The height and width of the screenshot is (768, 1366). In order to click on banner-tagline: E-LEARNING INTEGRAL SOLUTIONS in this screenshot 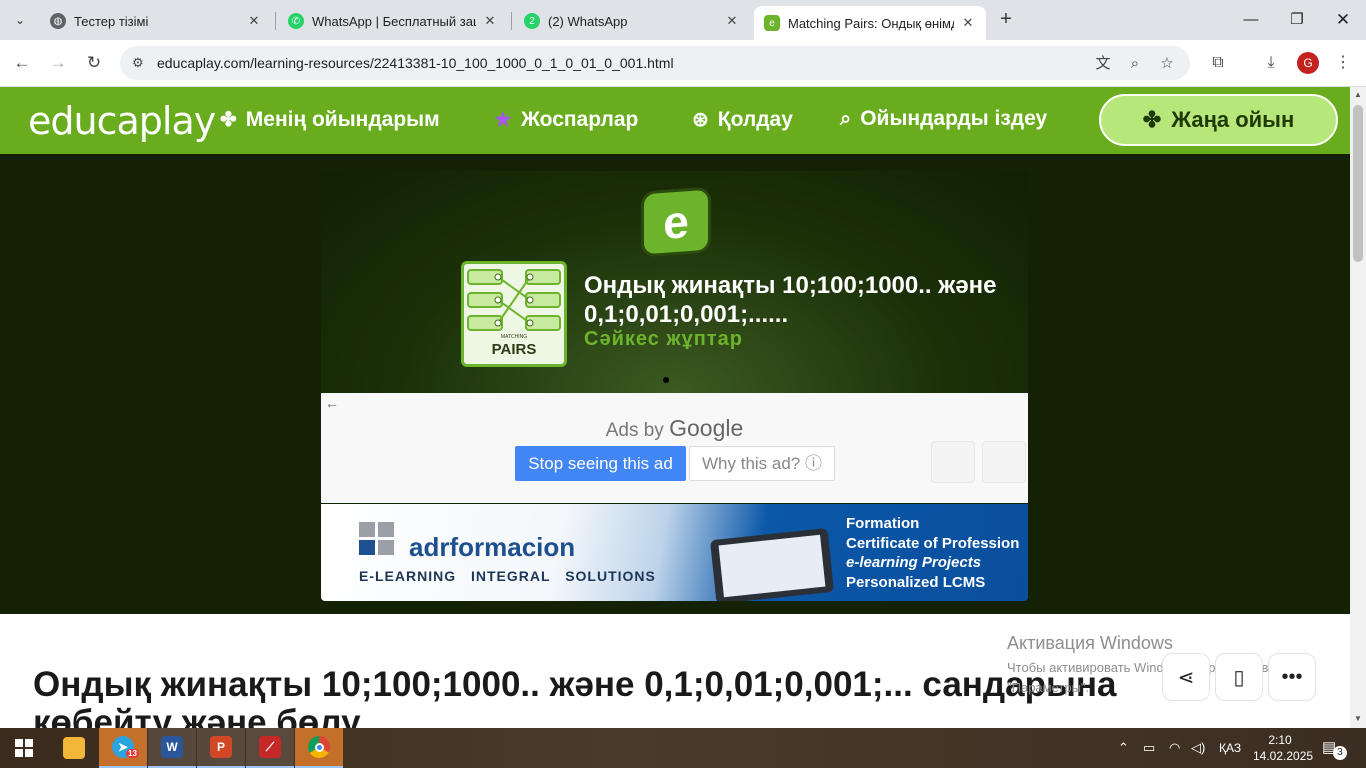, I will do `click(507, 576)`.